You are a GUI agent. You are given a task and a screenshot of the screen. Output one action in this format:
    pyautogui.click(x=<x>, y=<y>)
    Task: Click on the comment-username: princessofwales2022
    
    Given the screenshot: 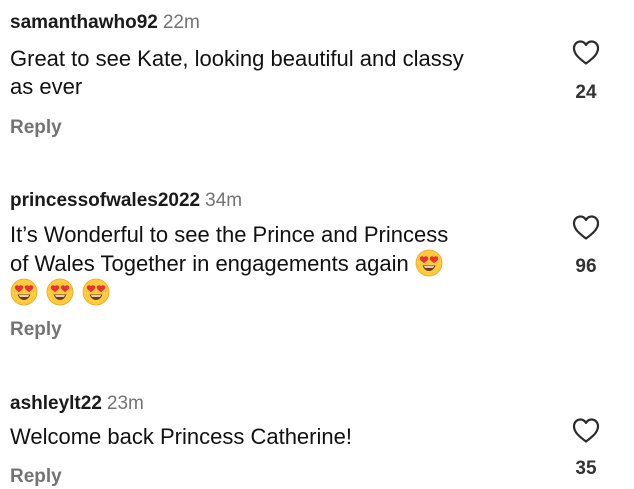 What is the action you would take?
    pyautogui.click(x=105, y=200)
    